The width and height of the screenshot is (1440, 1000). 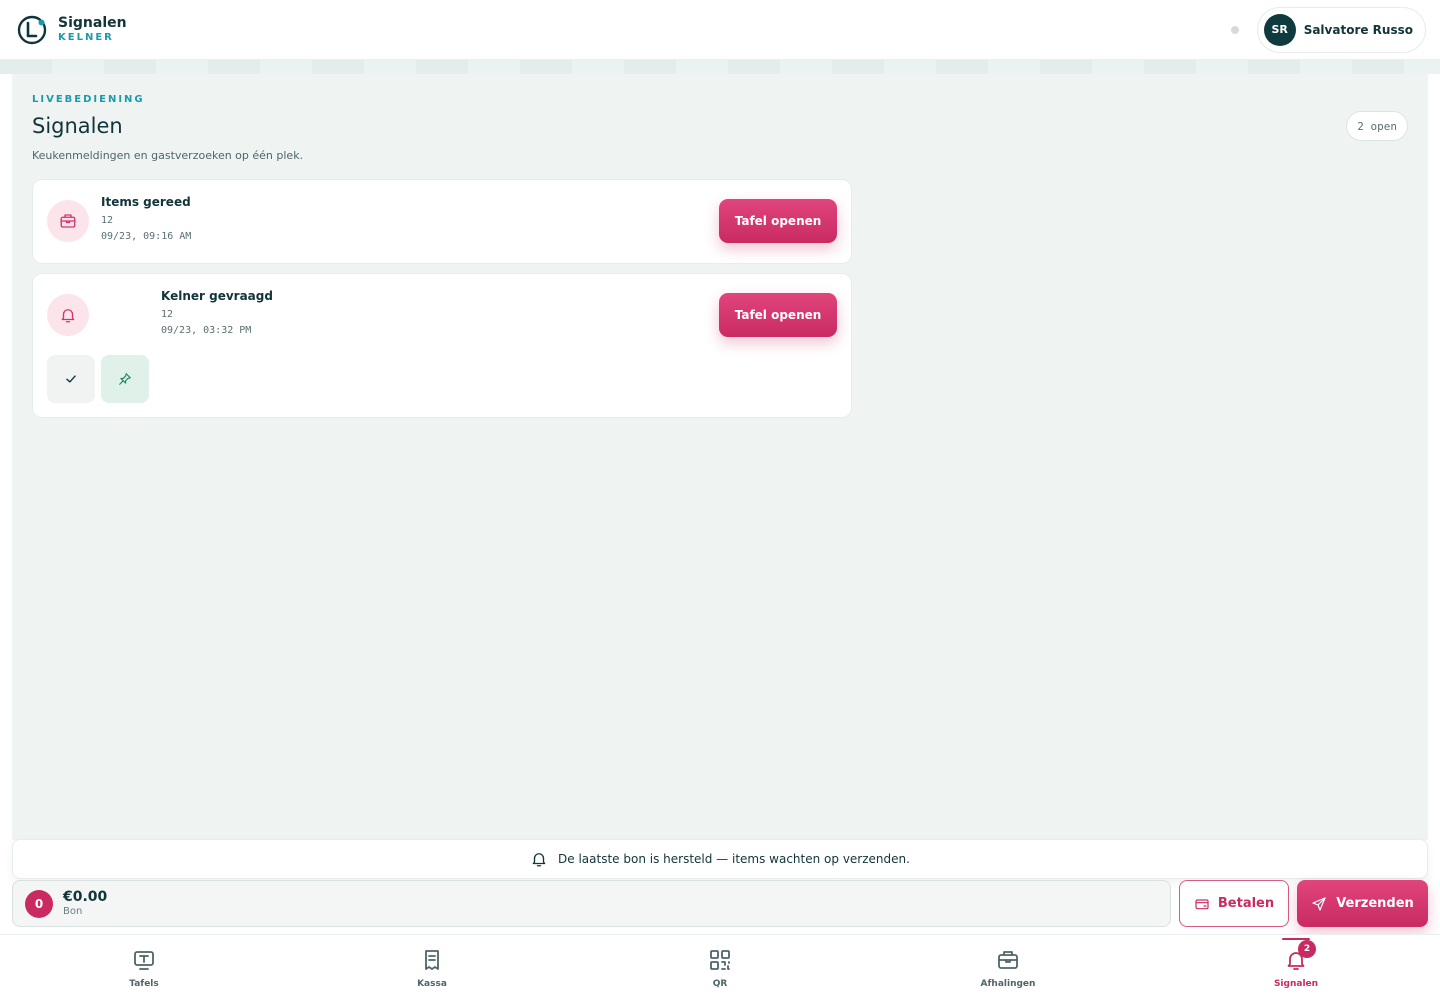 What do you see at coordinates (1234, 29) in the screenshot?
I see `connection-status-dot` at bounding box center [1234, 29].